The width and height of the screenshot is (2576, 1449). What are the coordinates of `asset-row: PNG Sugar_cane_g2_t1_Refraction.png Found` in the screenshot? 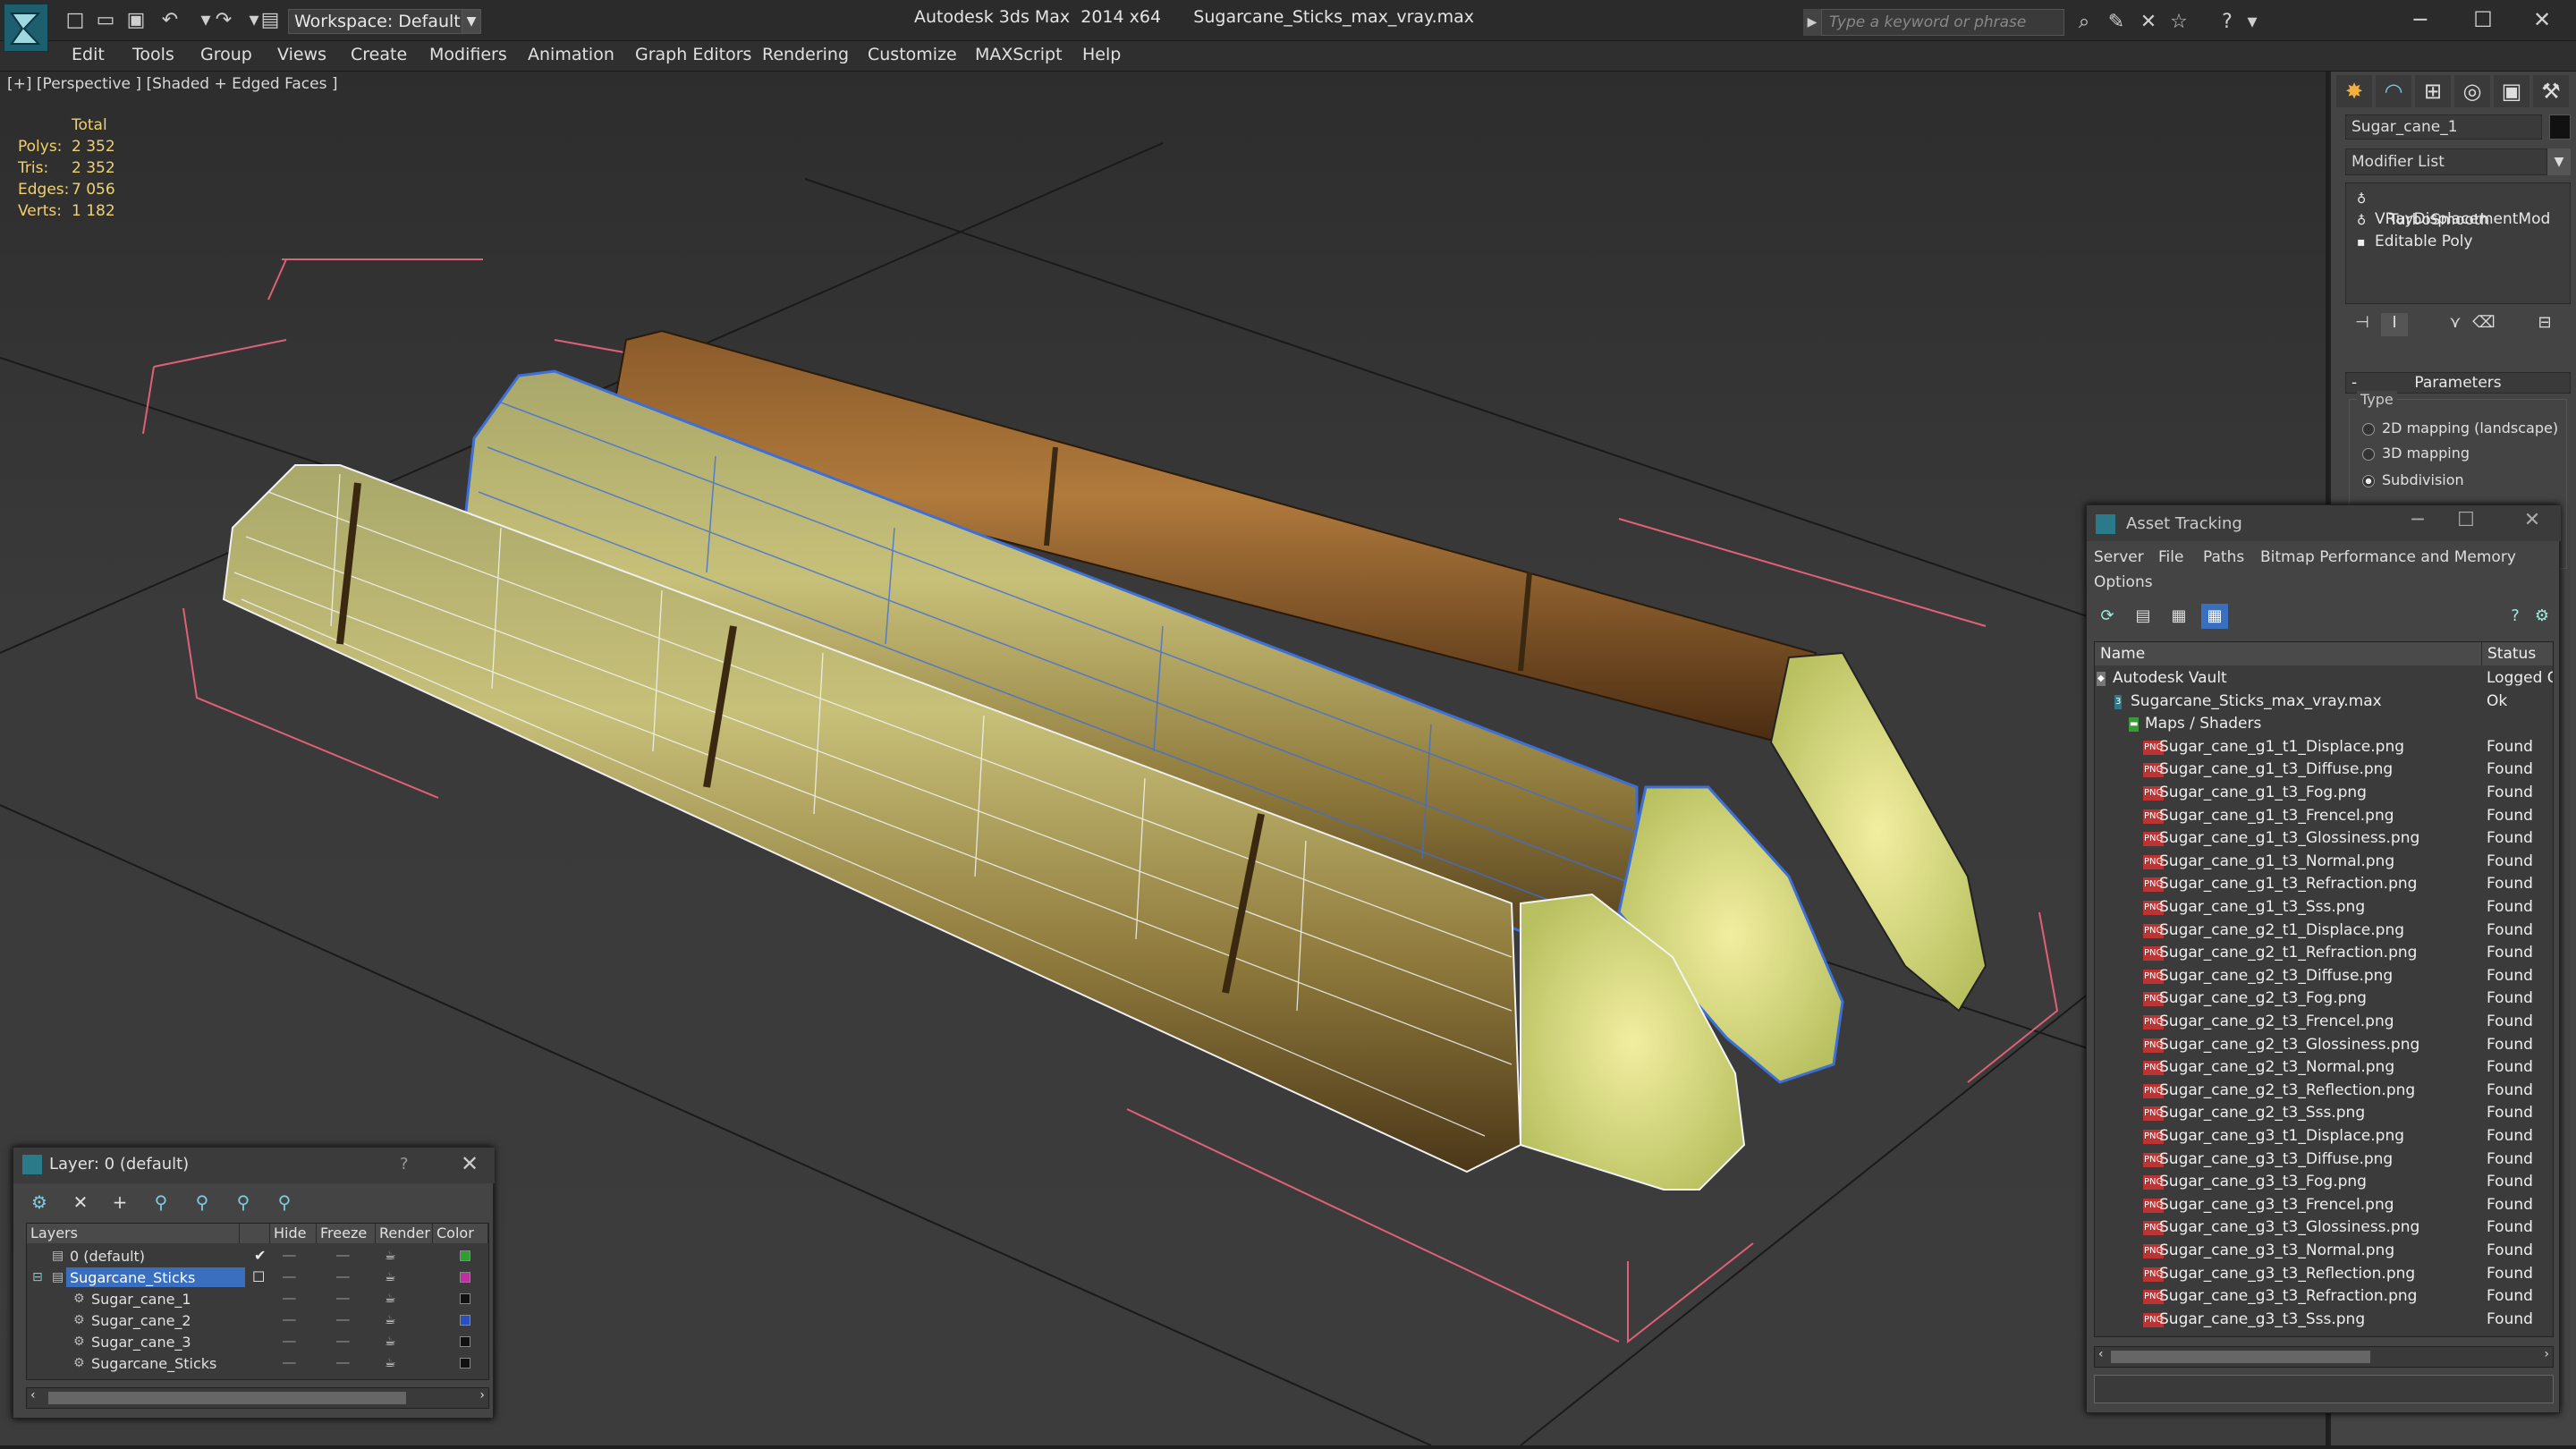 It's located at (2324, 953).